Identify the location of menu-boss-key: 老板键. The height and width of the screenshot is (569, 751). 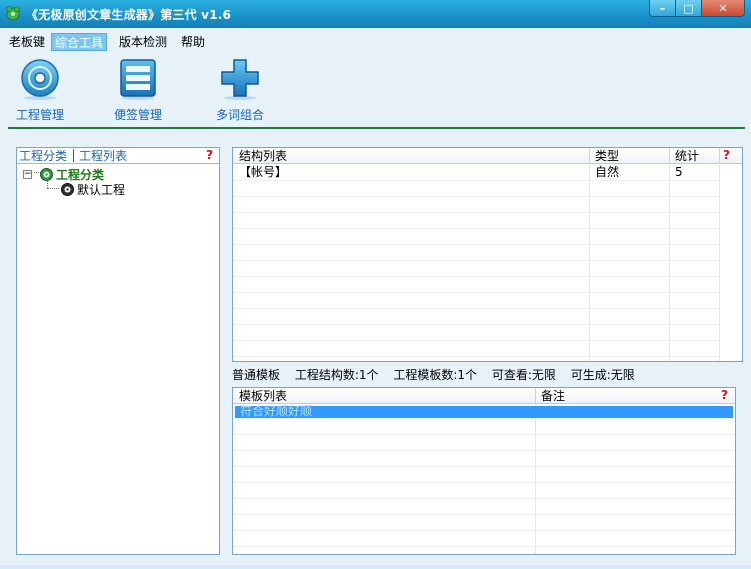
(27, 42).